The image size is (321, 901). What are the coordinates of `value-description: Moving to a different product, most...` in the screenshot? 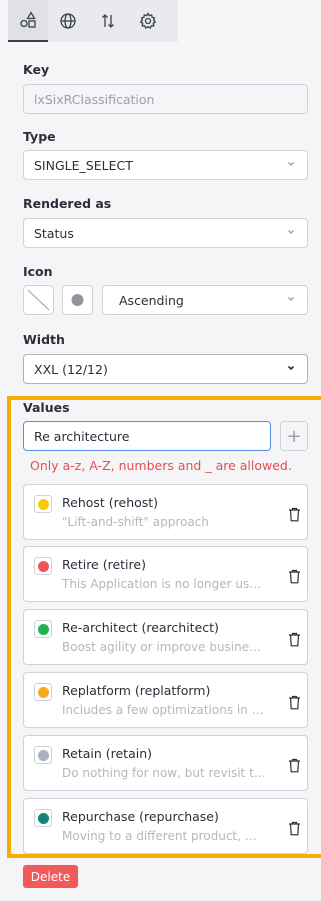 It's located at (164, 836).